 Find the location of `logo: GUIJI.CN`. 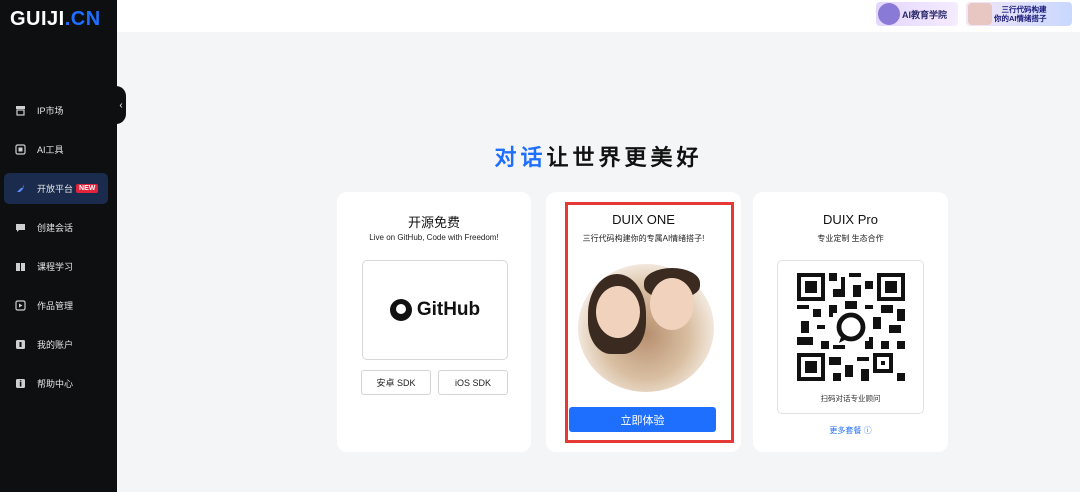

logo: GUIJI.CN is located at coordinates (55, 19).